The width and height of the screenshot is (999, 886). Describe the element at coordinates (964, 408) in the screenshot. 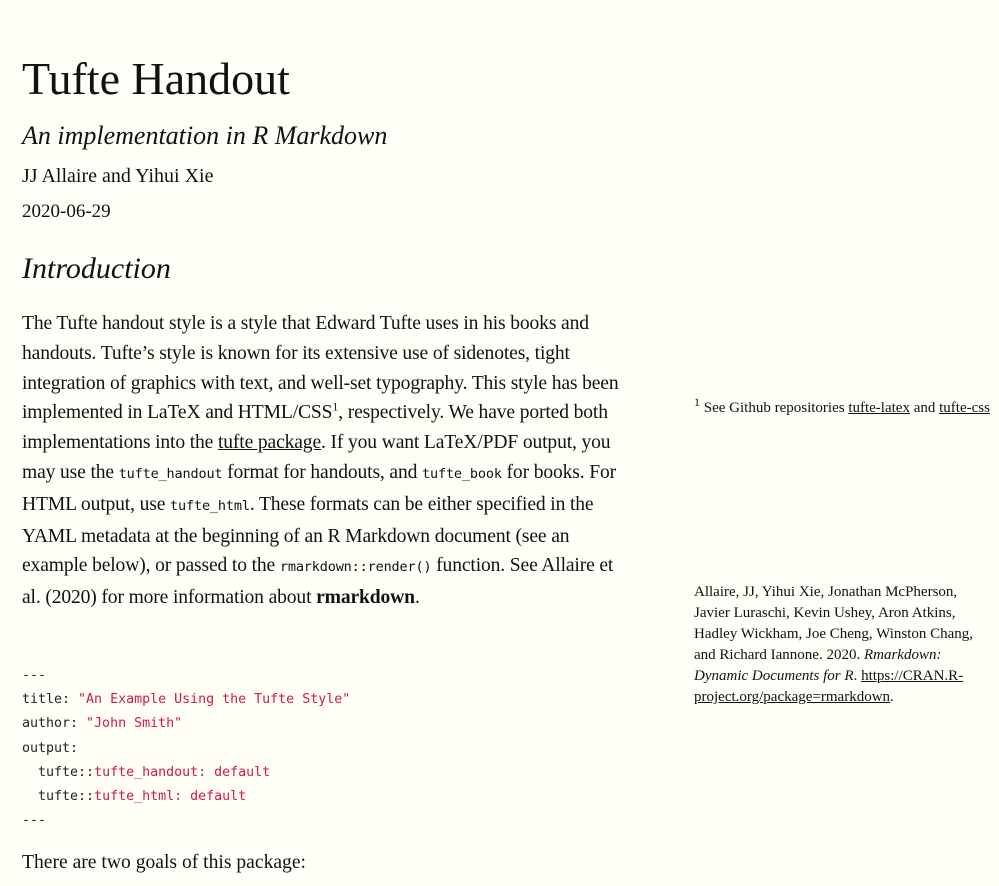

I see `tufte-css-link: tufte-css` at that location.